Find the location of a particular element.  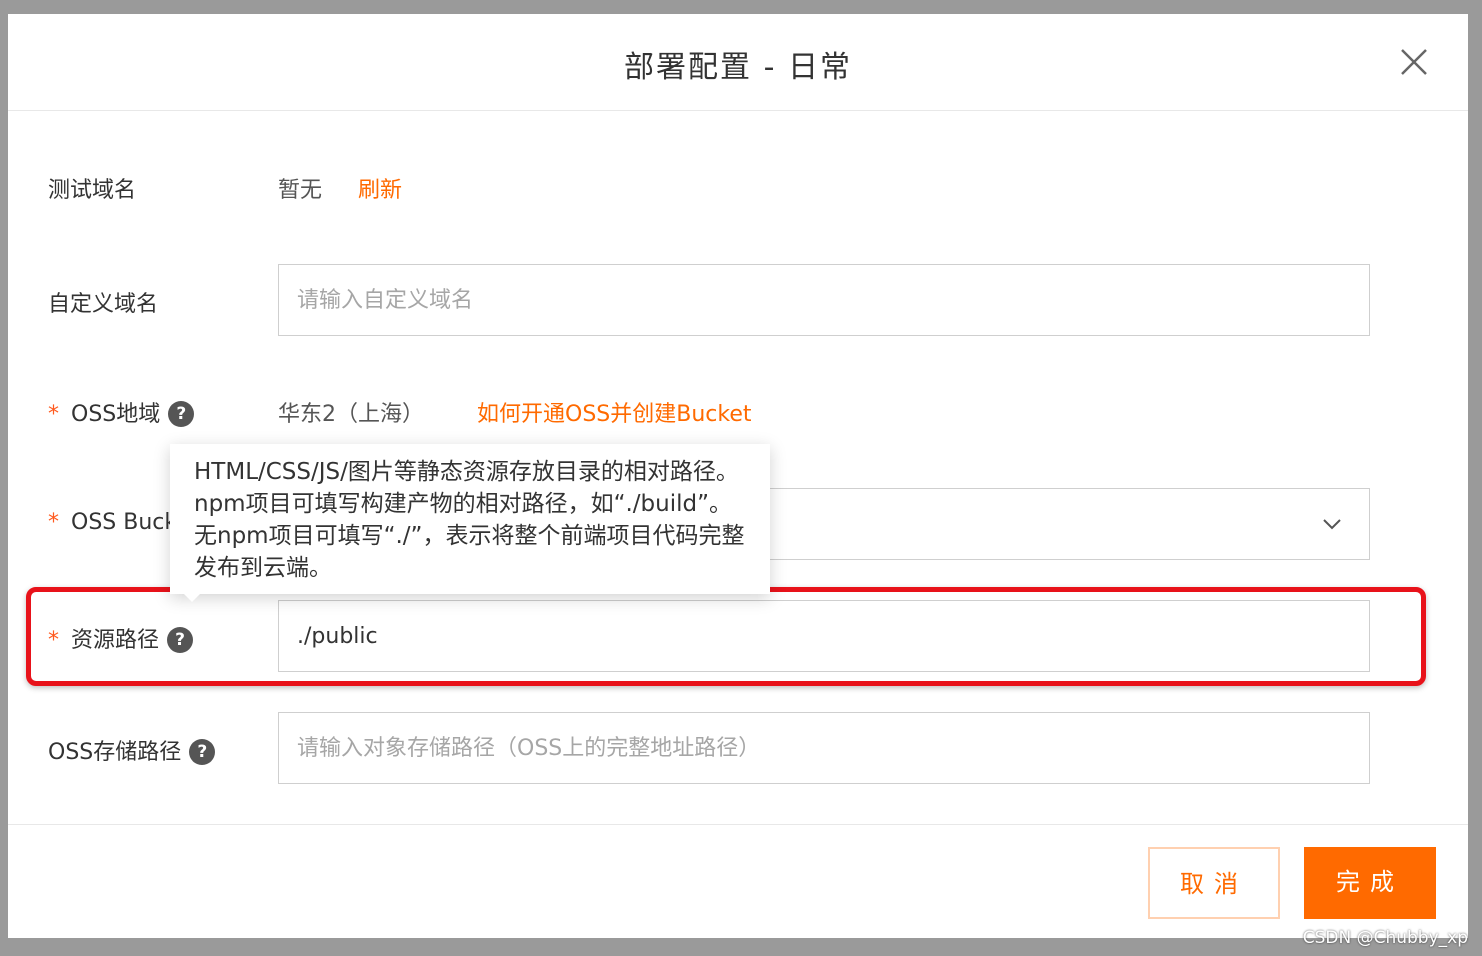

chevron-down-icon is located at coordinates (1332, 524).